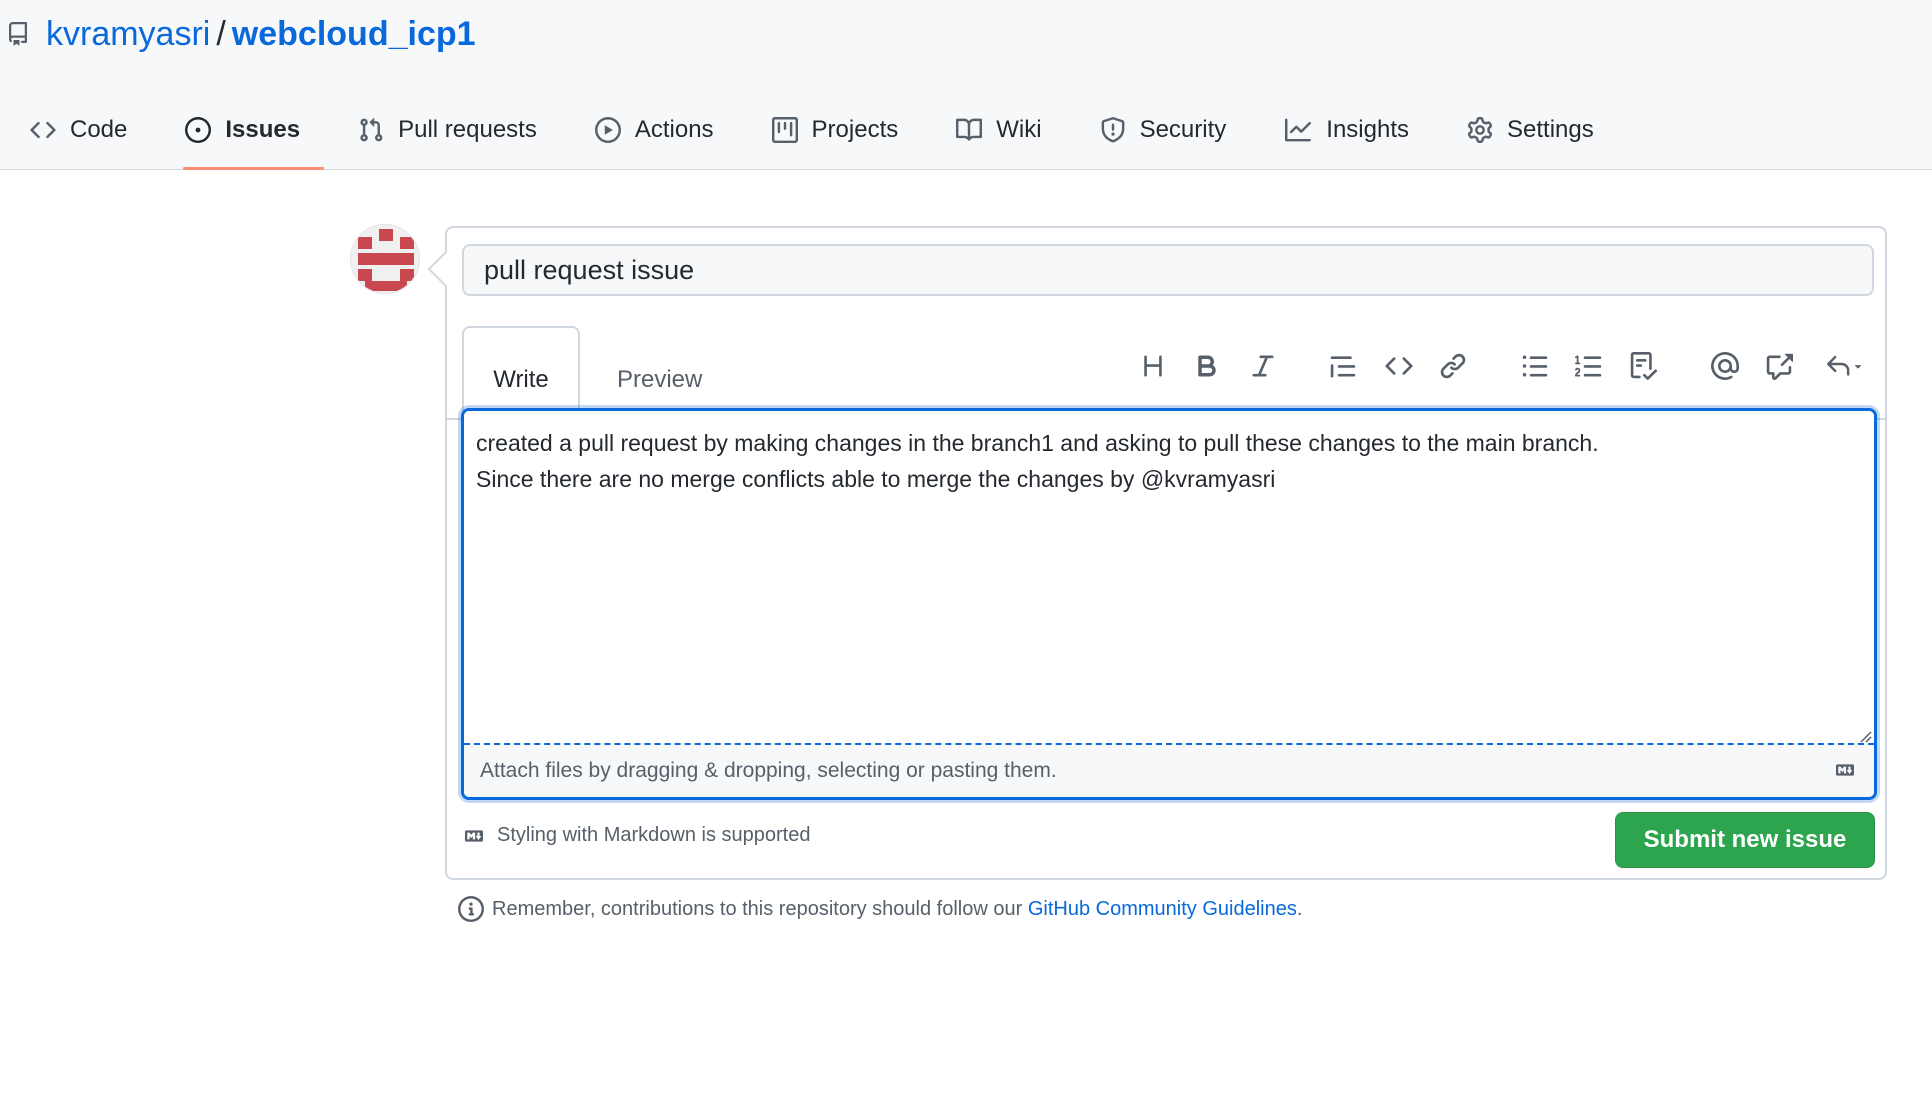 Image resolution: width=1932 pixels, height=1108 pixels. Describe the element at coordinates (1453, 366) in the screenshot. I see `link-icon` at that location.